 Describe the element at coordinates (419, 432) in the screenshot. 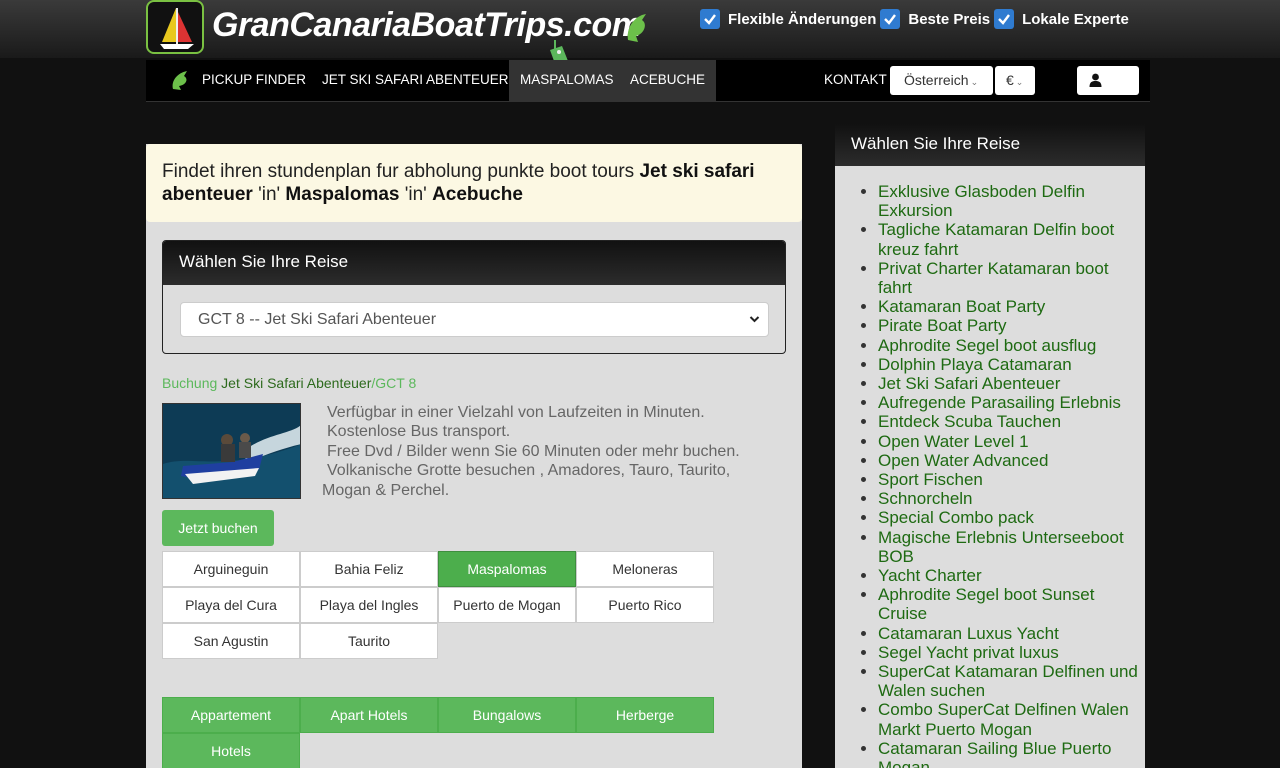

I see `description-line: Kostenlose Bus transport.` at that location.